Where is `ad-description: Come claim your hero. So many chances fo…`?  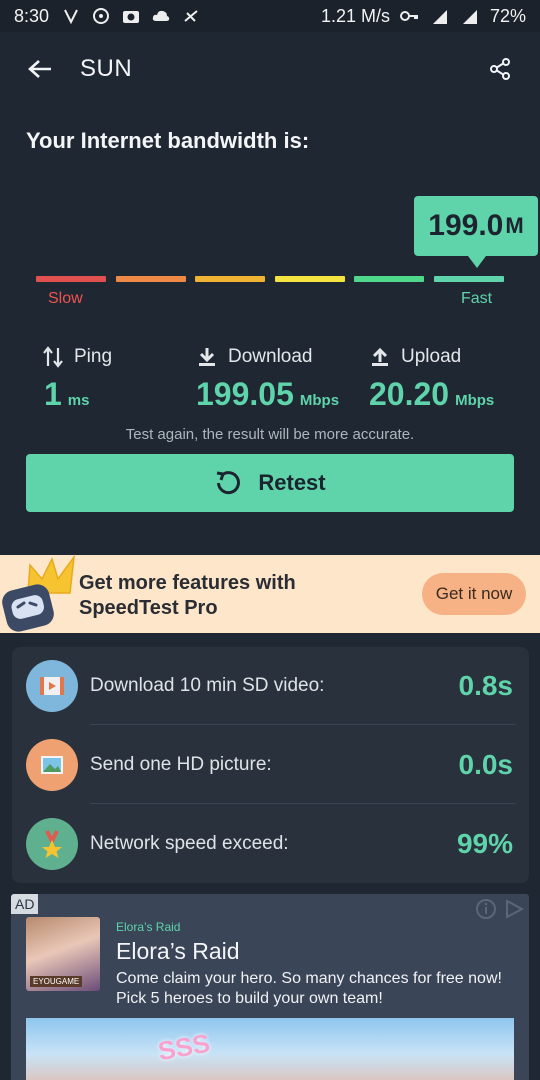 ad-description: Come claim your hero. So many chances fo… is located at coordinates (309, 988).